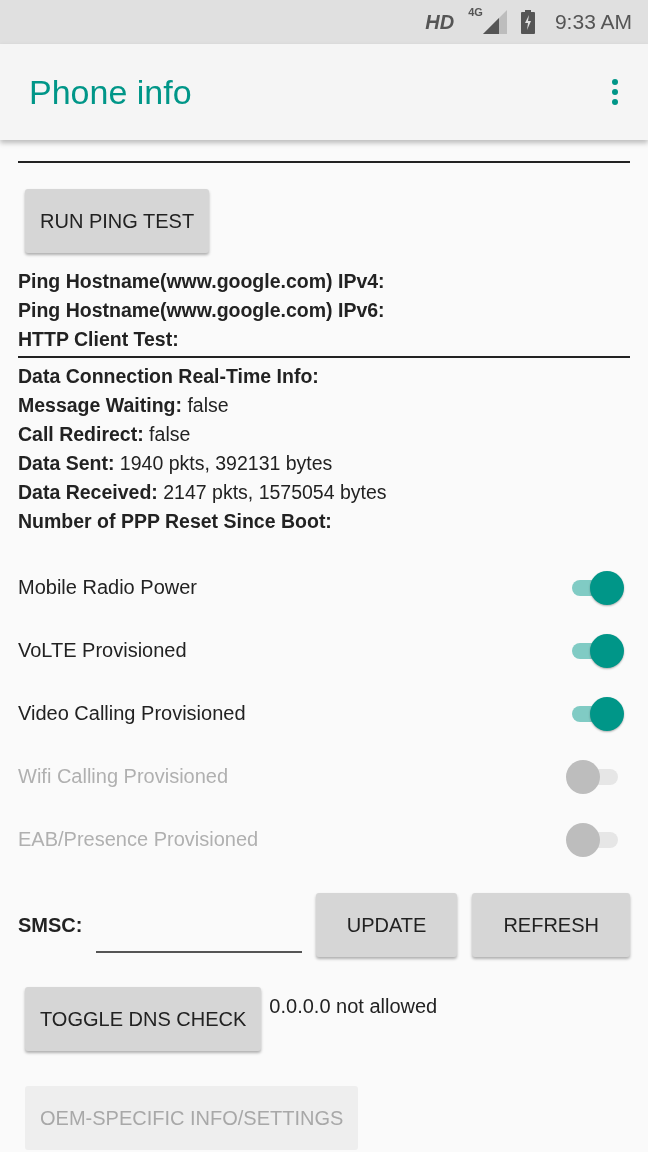 This screenshot has height=1152, width=648. Describe the element at coordinates (143, 1019) in the screenshot. I see `toggle-dns-check-button: TOGGLE DNS CHECK` at that location.